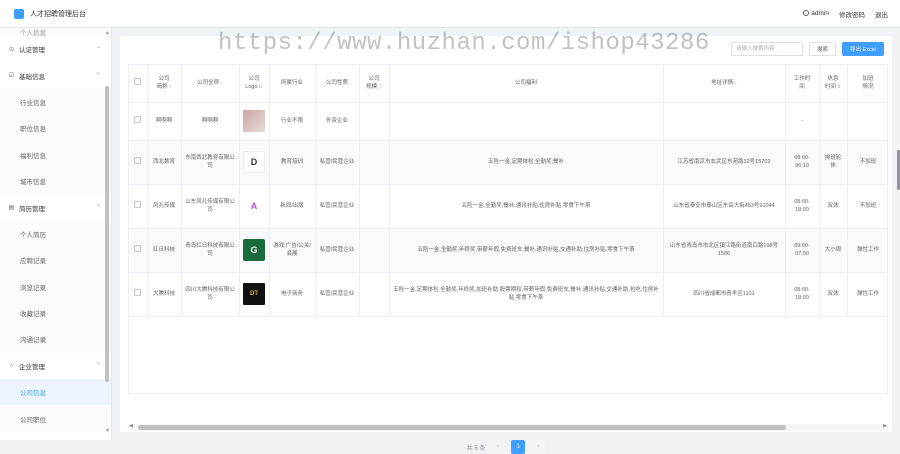 The width and height of the screenshot is (900, 454). What do you see at coordinates (802, 250) in the screenshot?
I see `cell-text: 09:00-07:00` at bounding box center [802, 250].